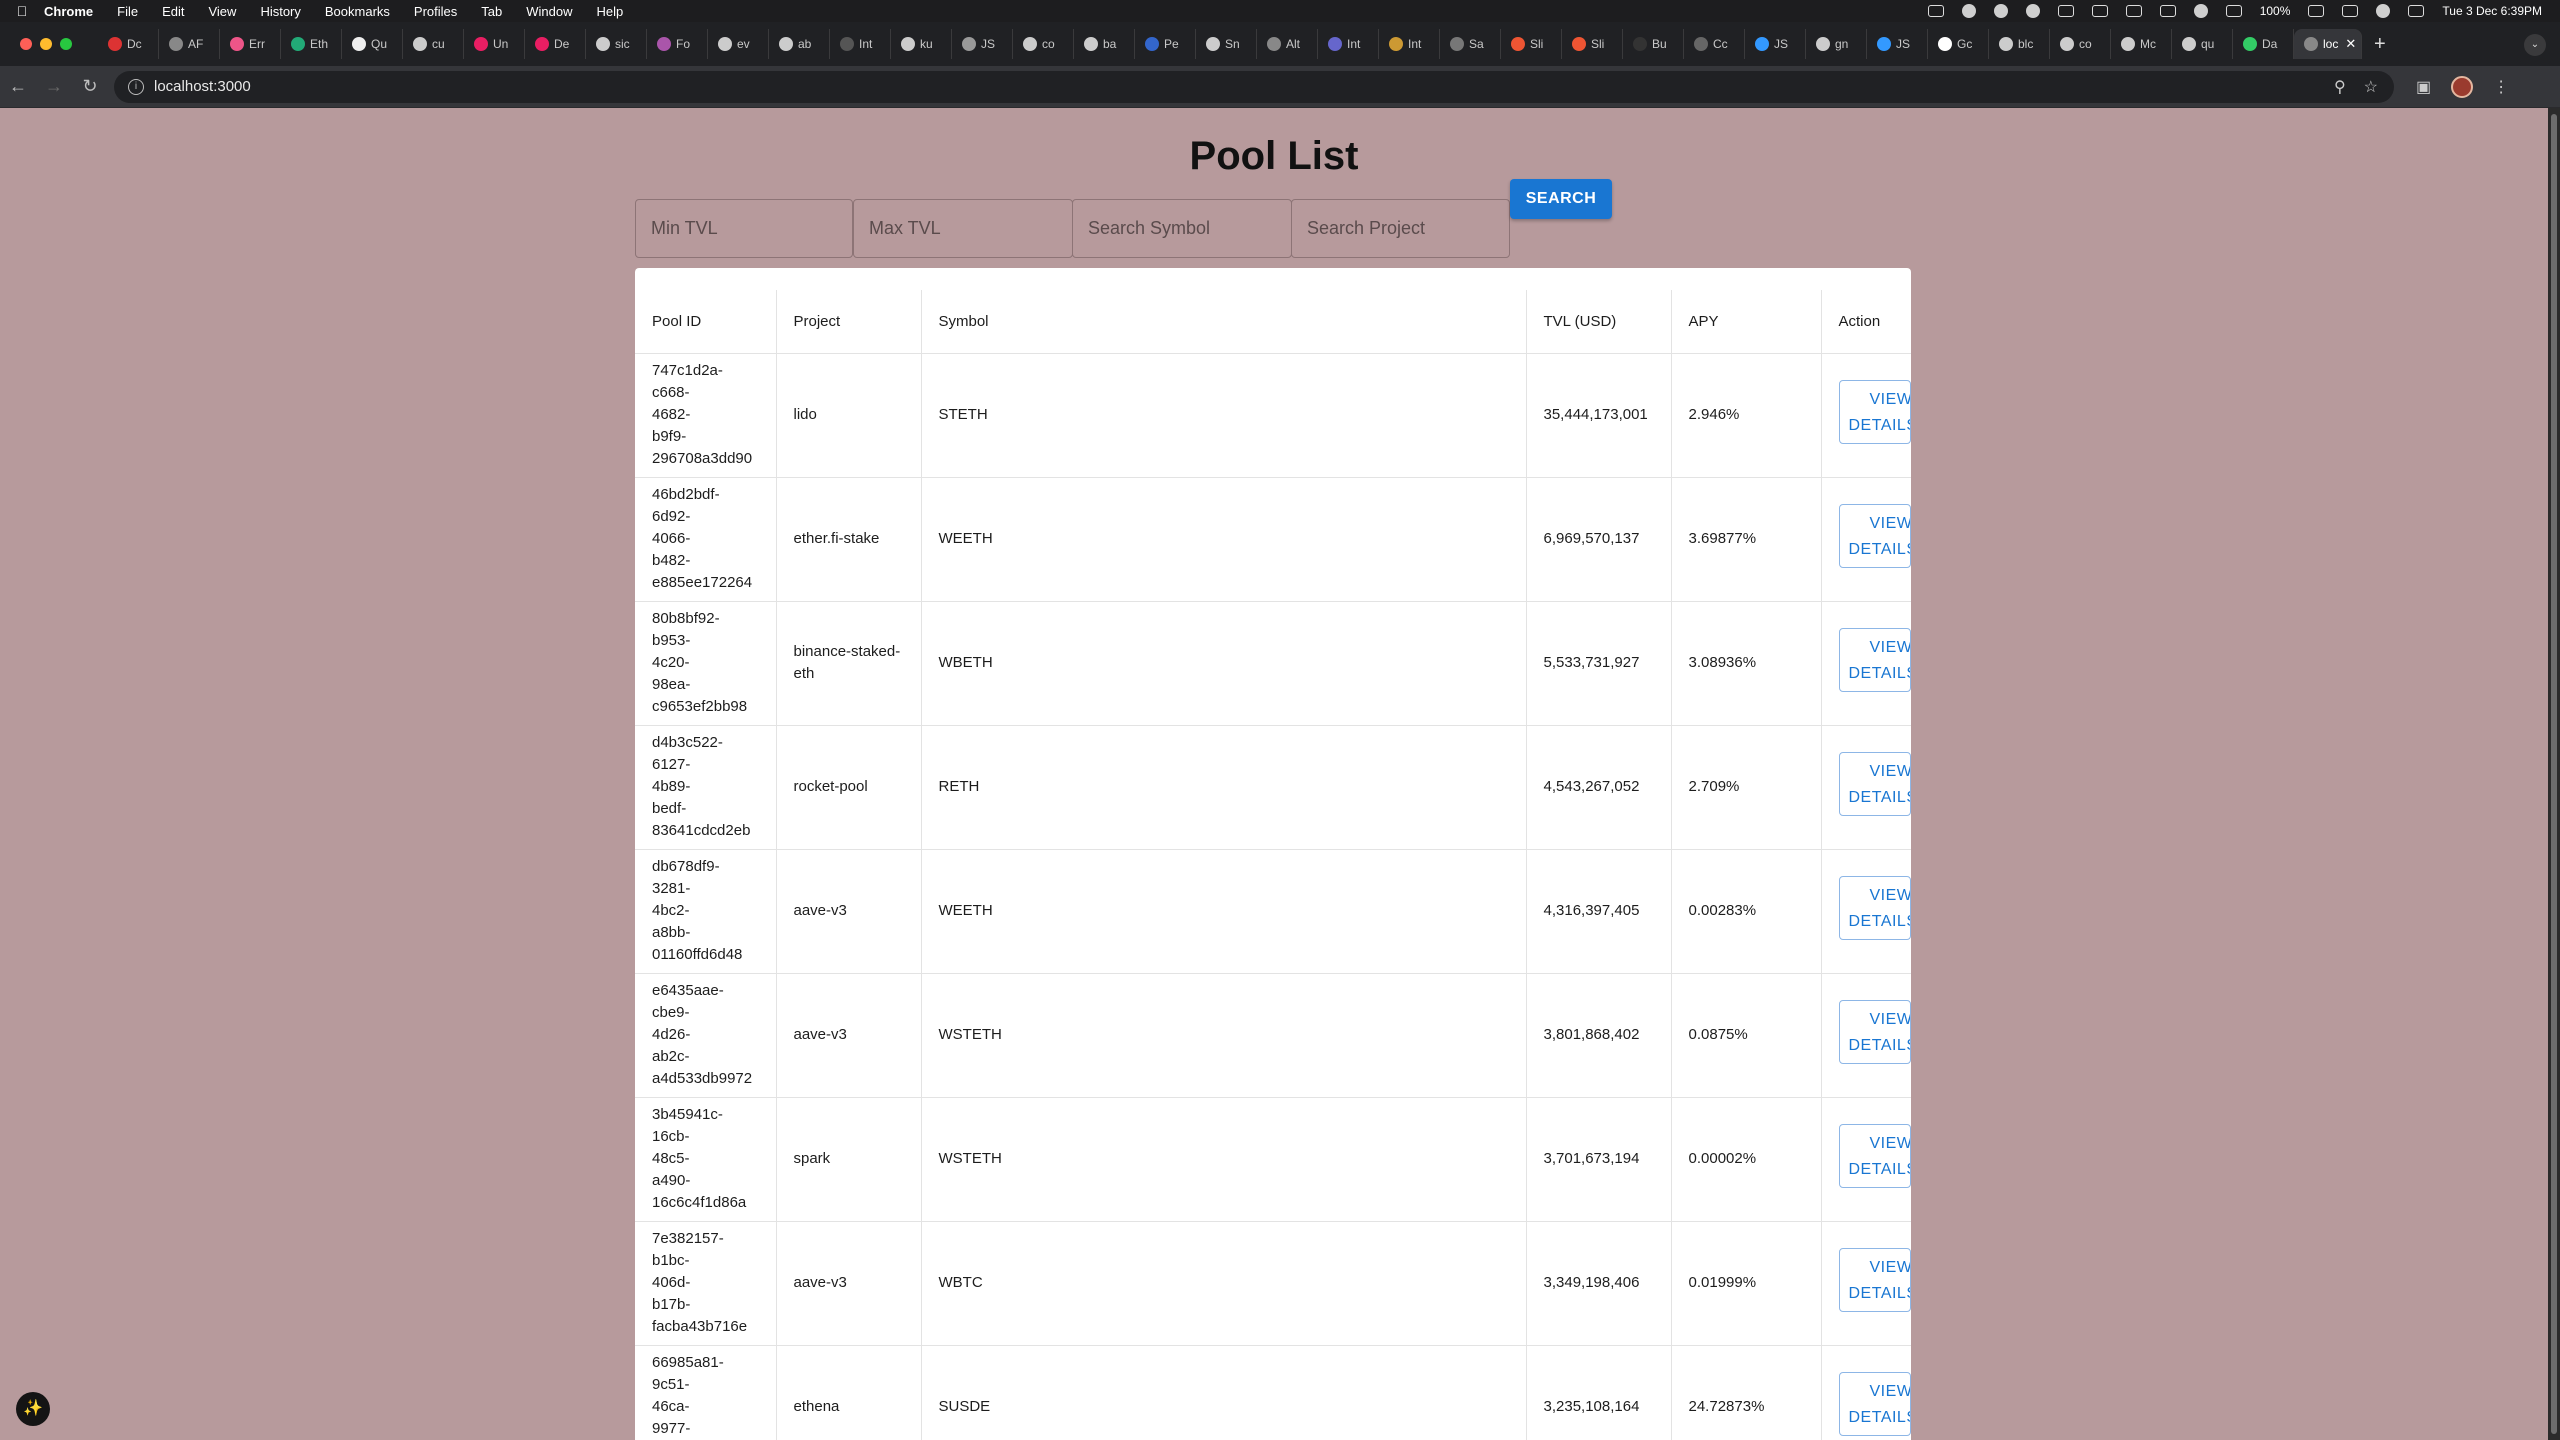 The width and height of the screenshot is (2560, 1440). Describe the element at coordinates (357, 11) in the screenshot. I see `menu-bookmarks: Bookmarks` at that location.